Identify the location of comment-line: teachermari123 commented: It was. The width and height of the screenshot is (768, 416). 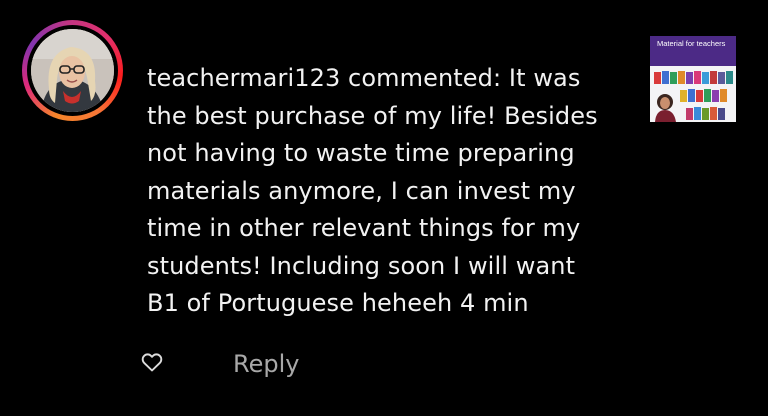
(364, 78).